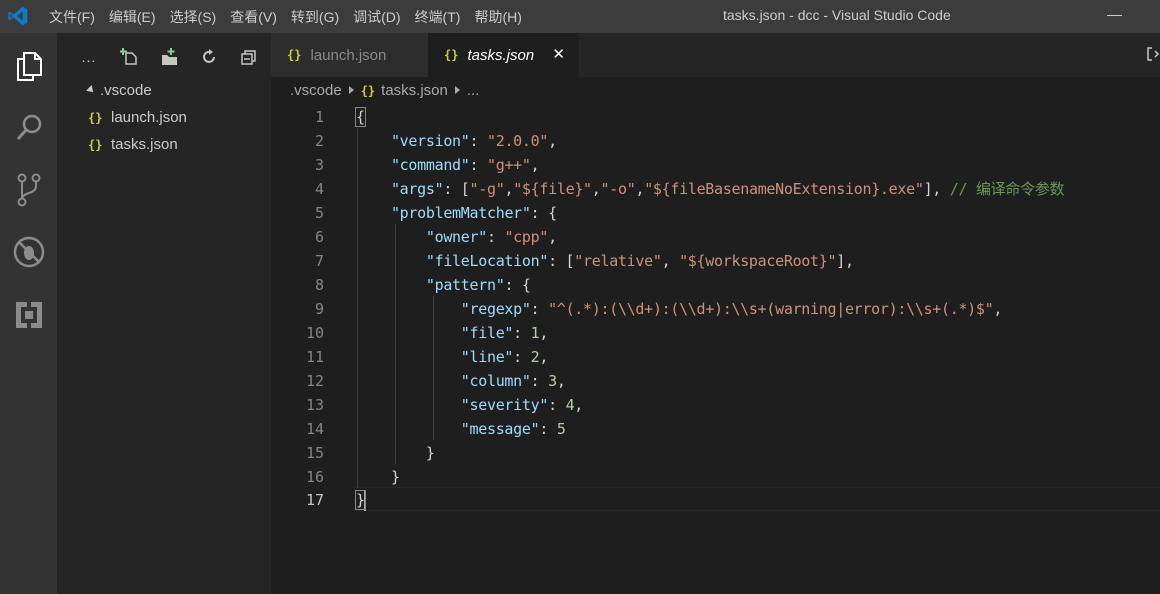  I want to click on source-control-icon, so click(29, 190).